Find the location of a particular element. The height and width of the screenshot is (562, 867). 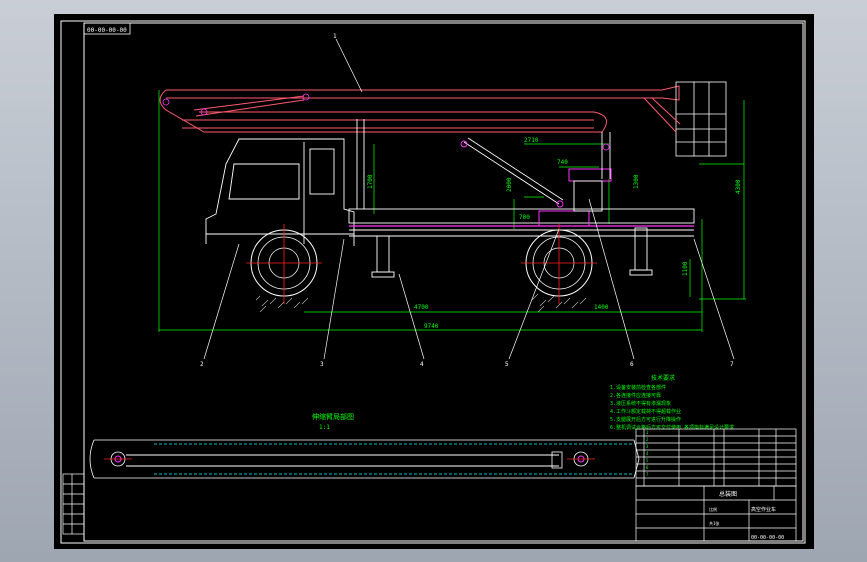

outriggers is located at coordinates (512, 252).